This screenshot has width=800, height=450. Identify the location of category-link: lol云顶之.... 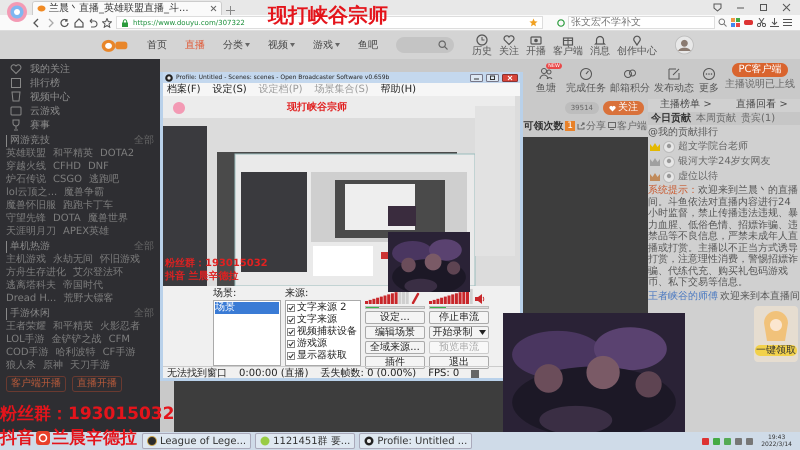
(32, 192).